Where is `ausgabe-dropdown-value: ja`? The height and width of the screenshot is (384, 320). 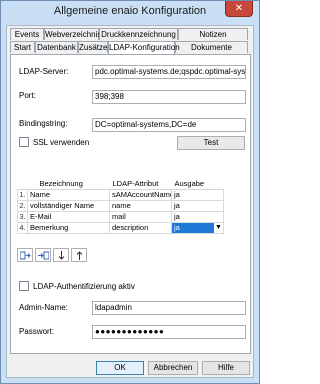 ausgabe-dropdown-value: ja is located at coordinates (177, 227).